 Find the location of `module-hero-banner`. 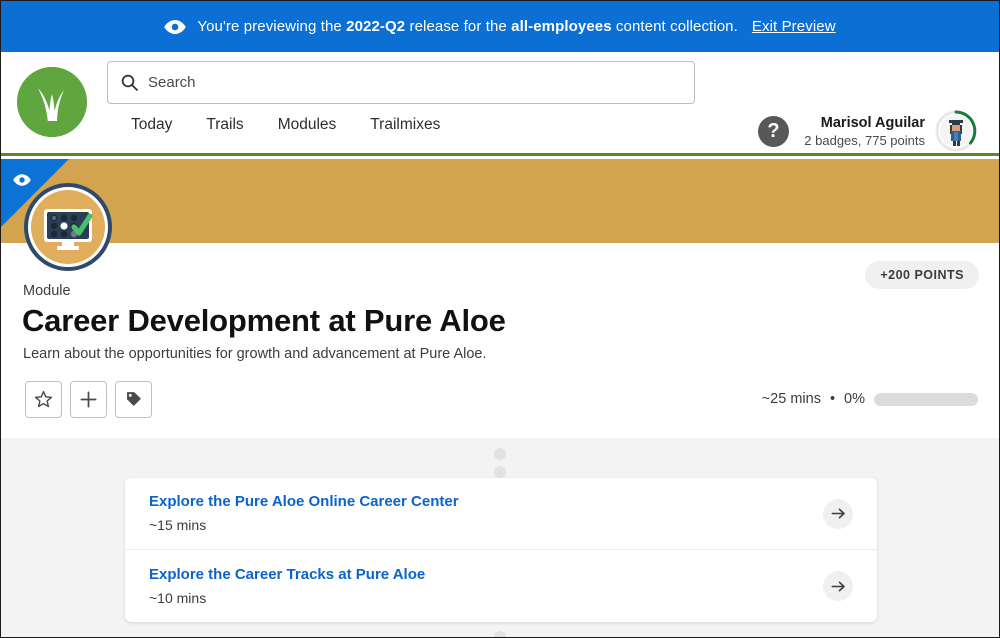

module-hero-banner is located at coordinates (500, 201).